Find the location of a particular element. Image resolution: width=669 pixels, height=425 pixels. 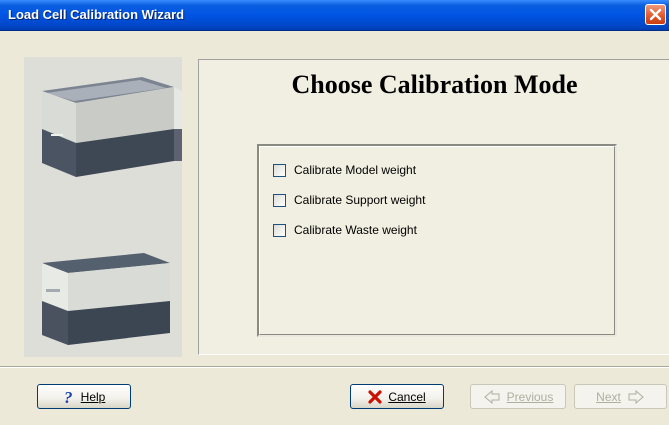

option-support-weight: Calibrate Support weight is located at coordinates (349, 200).